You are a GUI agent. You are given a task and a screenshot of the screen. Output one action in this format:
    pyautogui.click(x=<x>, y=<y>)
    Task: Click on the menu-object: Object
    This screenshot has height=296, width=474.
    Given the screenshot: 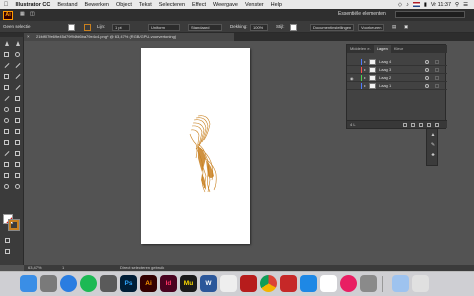 What is the action you would take?
    pyautogui.click(x=124, y=5)
    